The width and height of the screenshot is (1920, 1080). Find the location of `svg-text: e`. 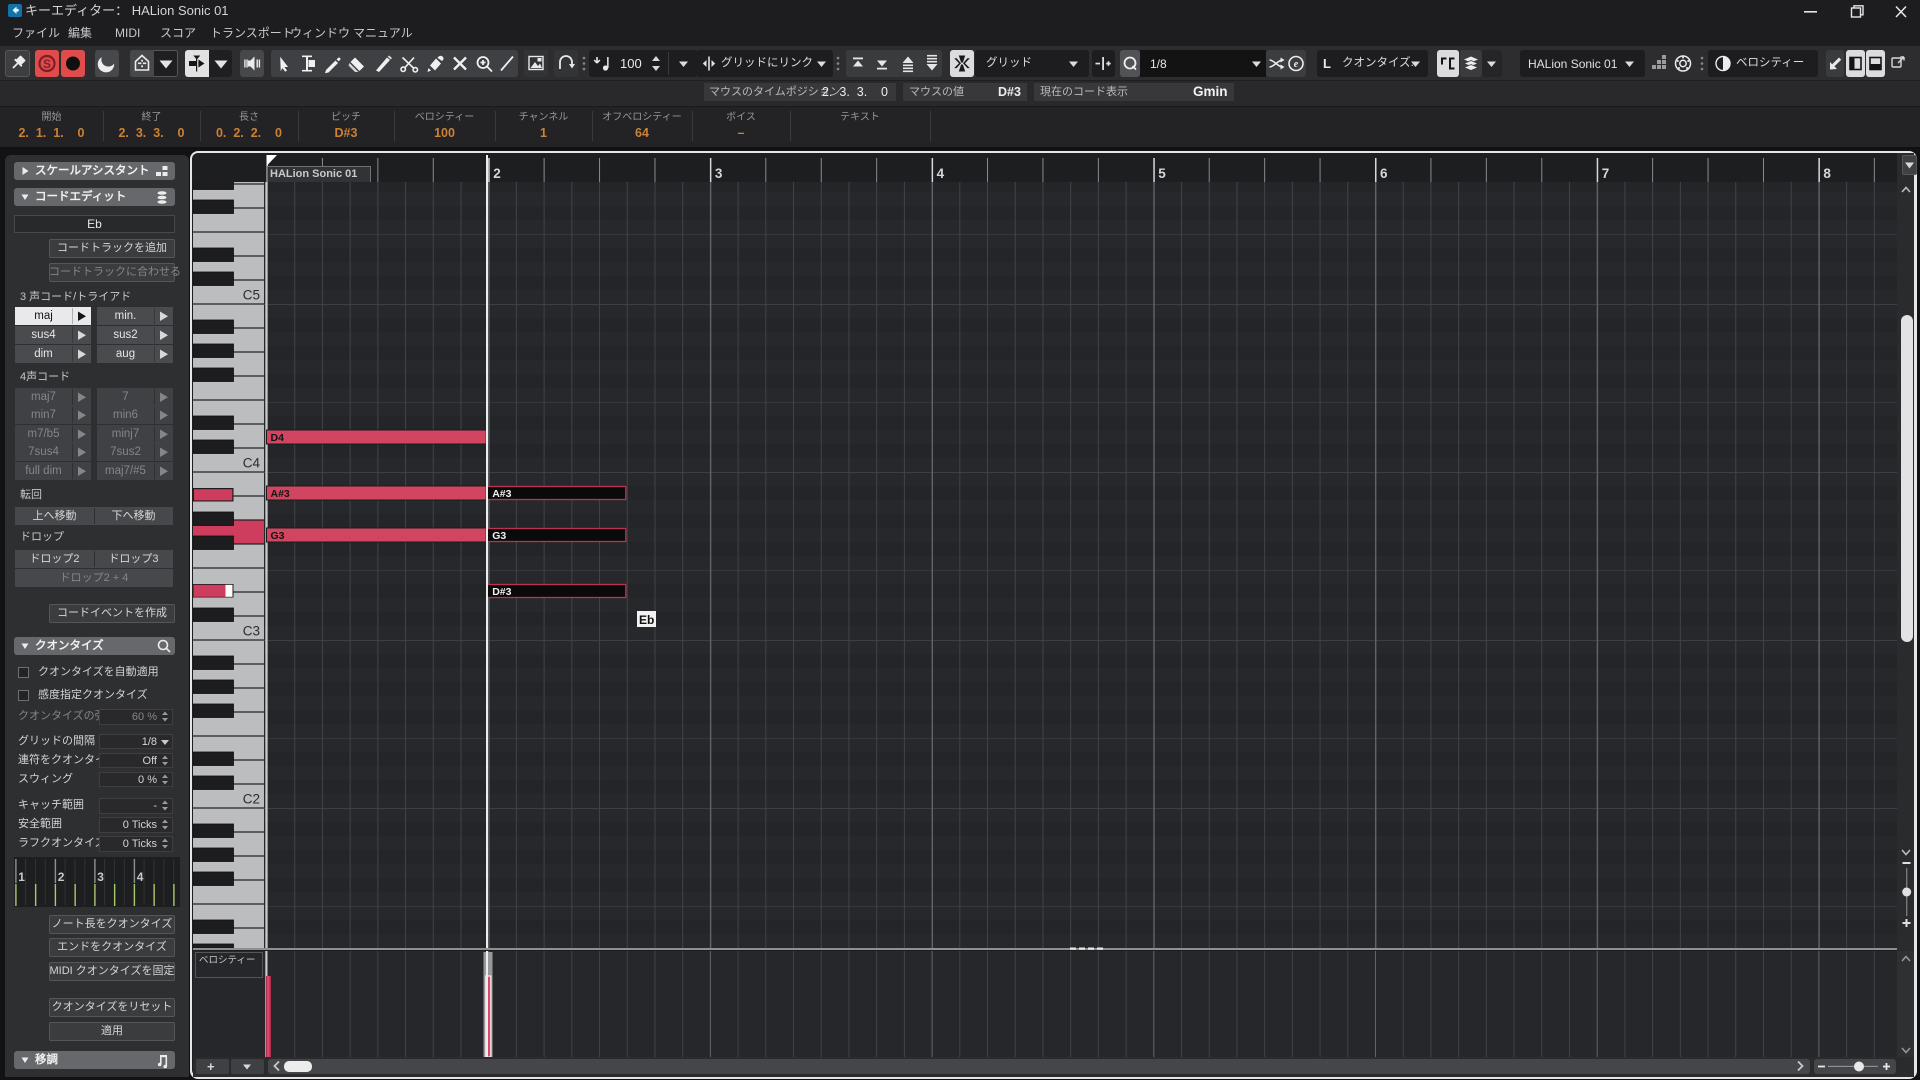

svg-text: e is located at coordinates (1296, 64).